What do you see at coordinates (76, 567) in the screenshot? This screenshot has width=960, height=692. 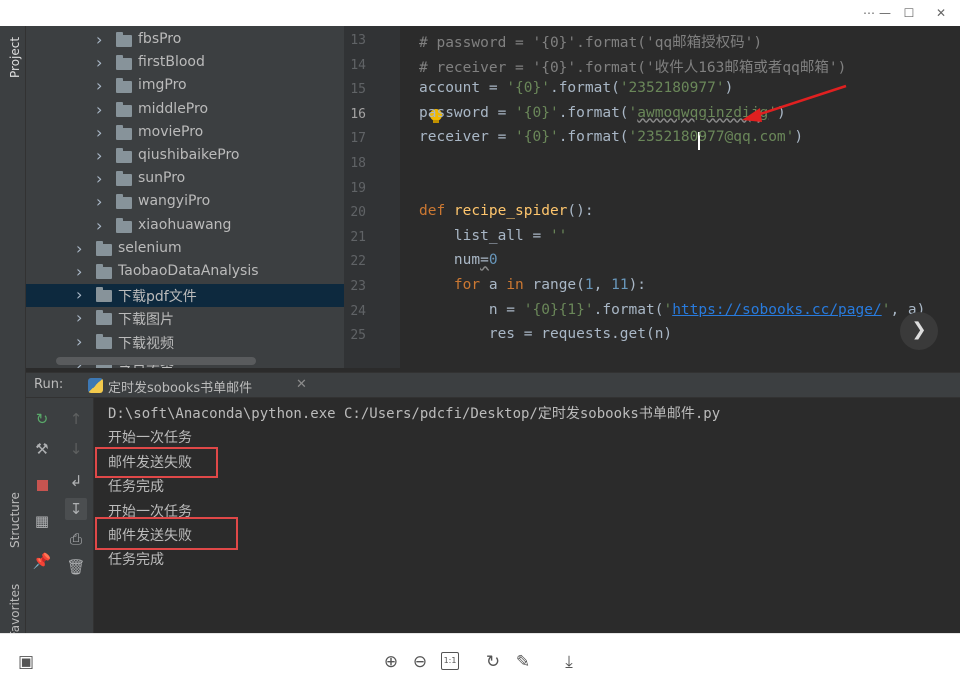 I see `trash-icon: 🗑` at bounding box center [76, 567].